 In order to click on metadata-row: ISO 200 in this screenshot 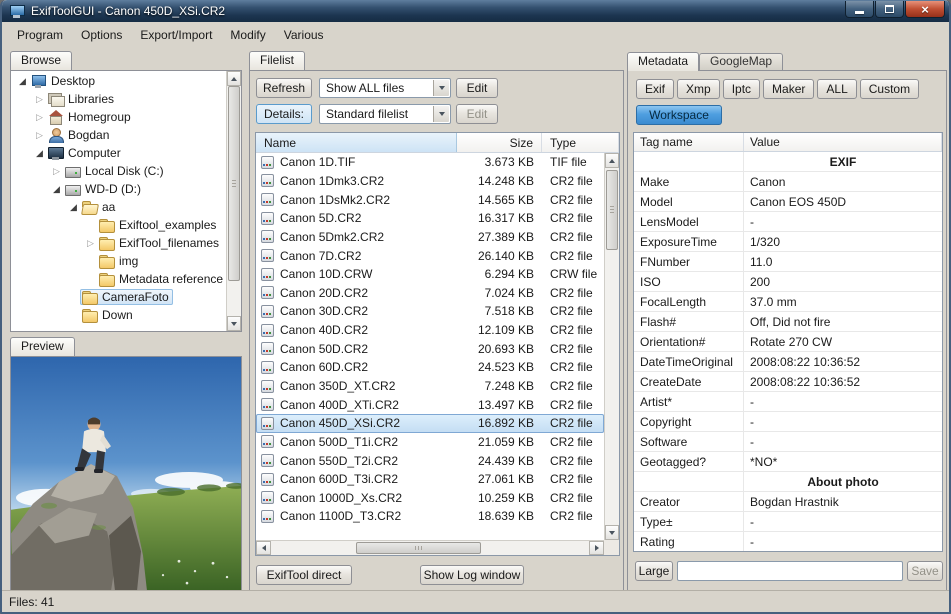, I will do `click(788, 282)`.